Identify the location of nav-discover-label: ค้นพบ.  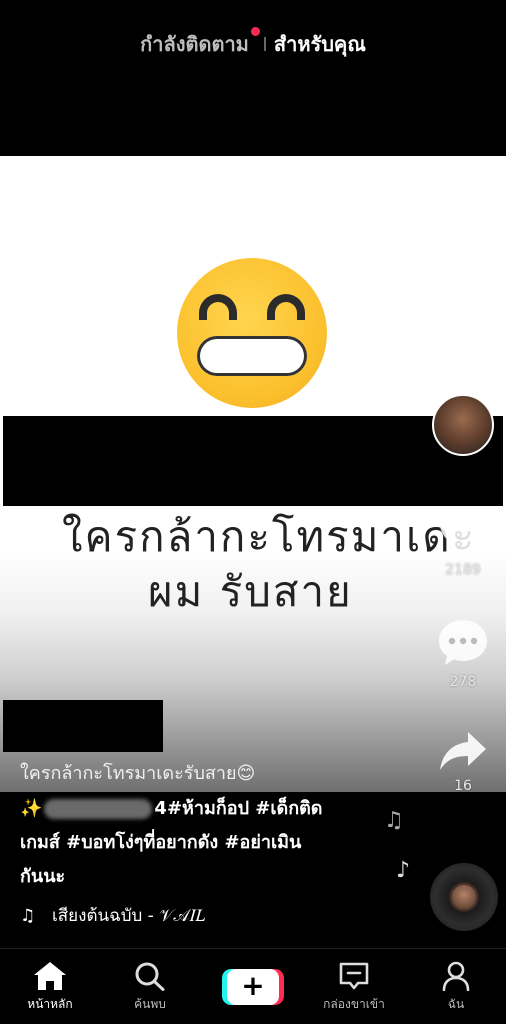
(150, 1004).